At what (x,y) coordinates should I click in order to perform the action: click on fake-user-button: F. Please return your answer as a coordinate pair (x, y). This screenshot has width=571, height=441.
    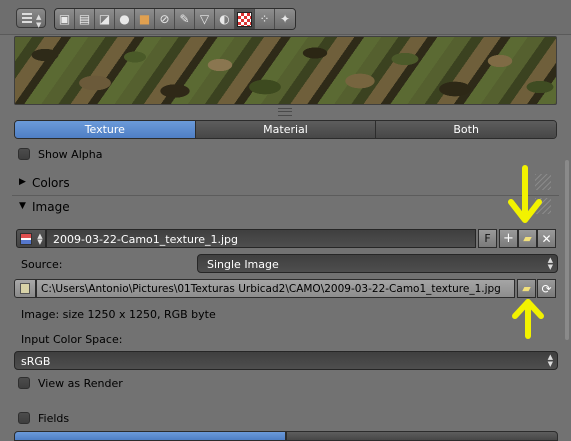
    Looking at the image, I should click on (487, 238).